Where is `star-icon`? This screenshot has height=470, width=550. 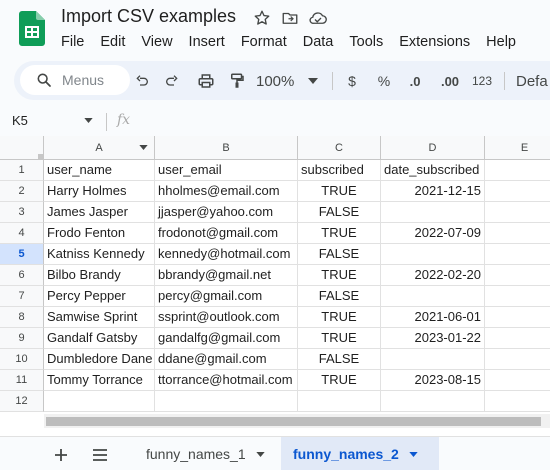
star-icon is located at coordinates (262, 18).